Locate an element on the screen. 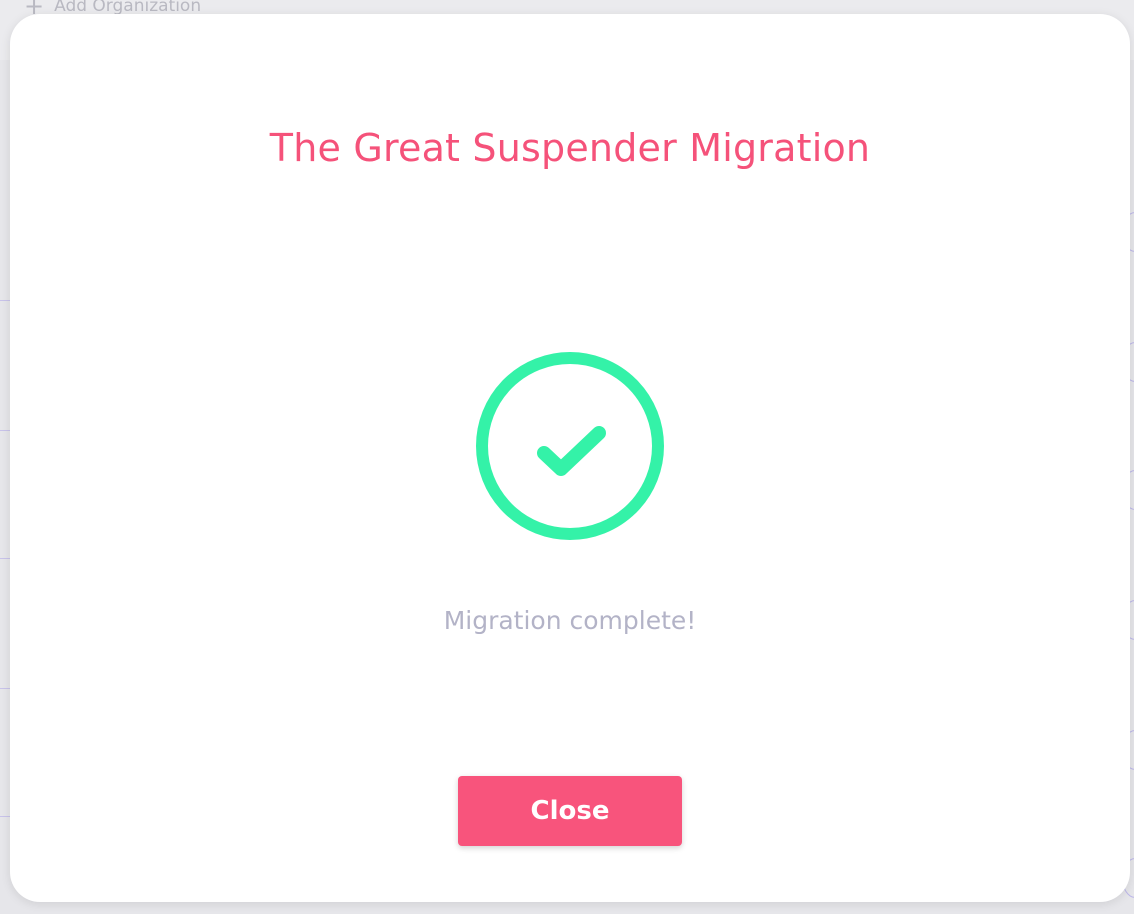 The image size is (1134, 914). close-button: Close is located at coordinates (570, 811).